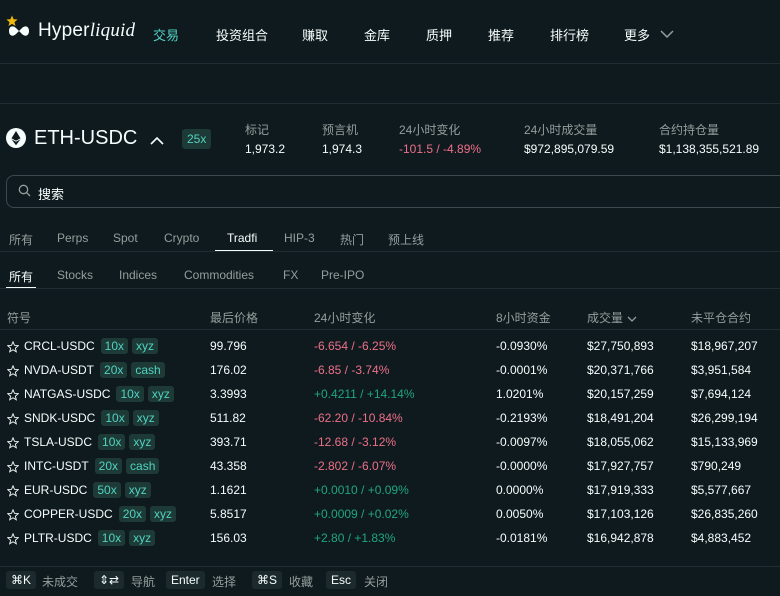 The image size is (780, 596). What do you see at coordinates (569, 34) in the screenshot?
I see `nav-leaderboard: 排行榜` at bounding box center [569, 34].